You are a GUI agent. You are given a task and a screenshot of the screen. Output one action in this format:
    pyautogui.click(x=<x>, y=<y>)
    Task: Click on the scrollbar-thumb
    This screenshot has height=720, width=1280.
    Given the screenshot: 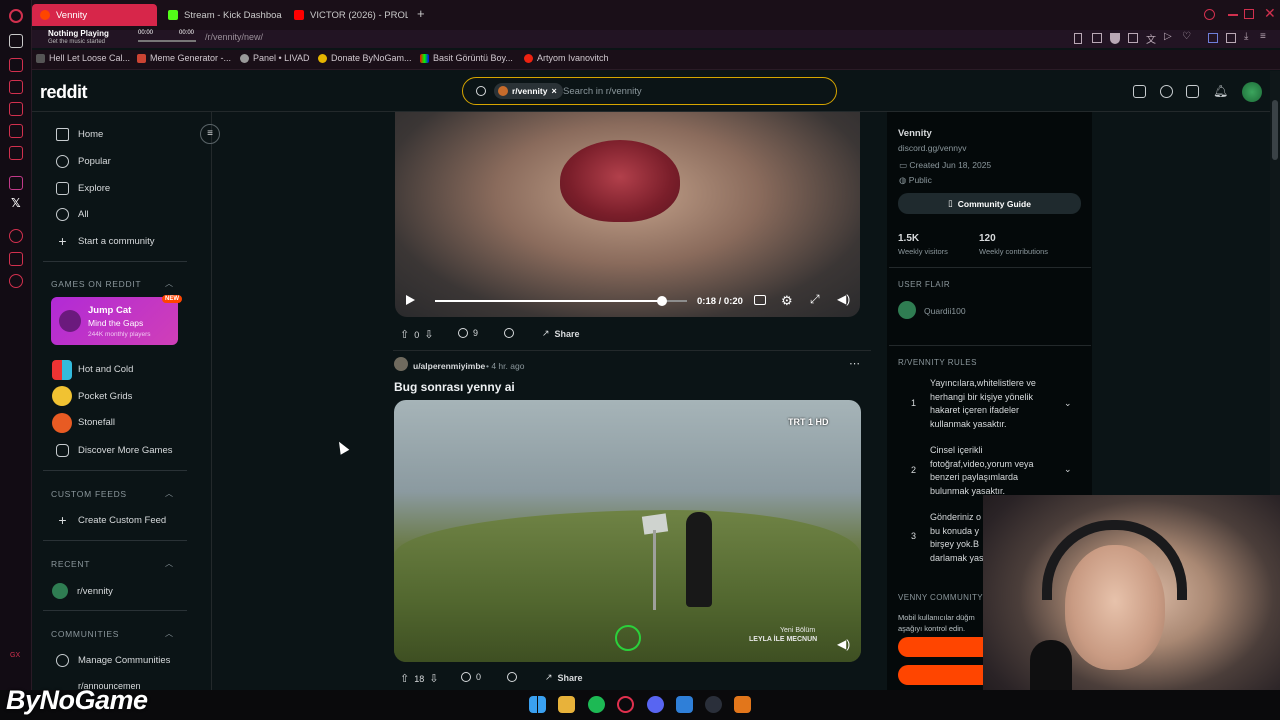 What is the action you would take?
    pyautogui.click(x=1275, y=130)
    